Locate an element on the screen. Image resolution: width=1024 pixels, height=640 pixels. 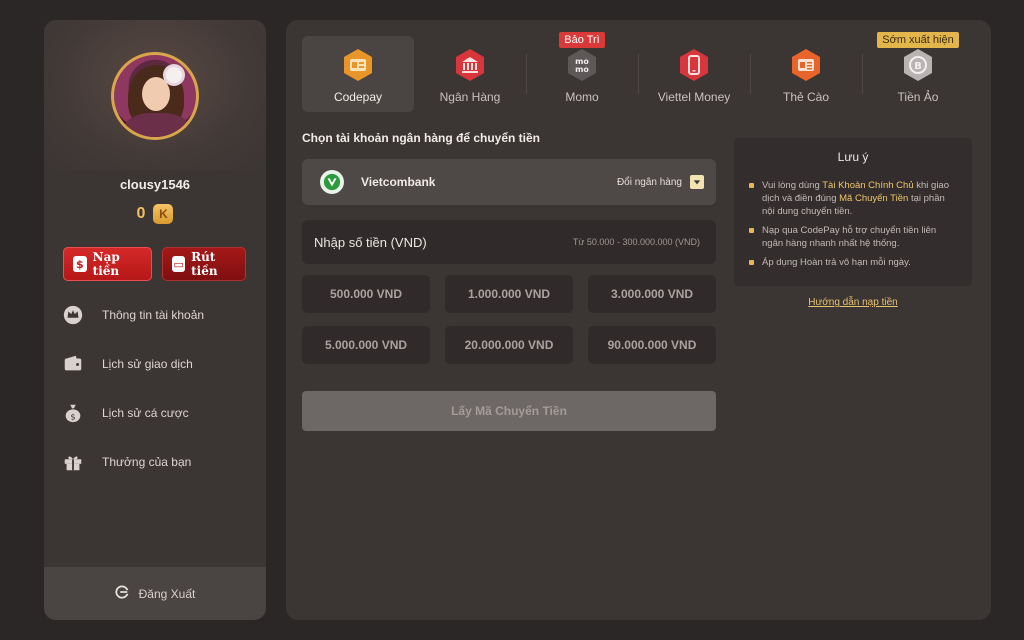
preset-amount-button: 90.000.000 VND is located at coordinates (652, 345).